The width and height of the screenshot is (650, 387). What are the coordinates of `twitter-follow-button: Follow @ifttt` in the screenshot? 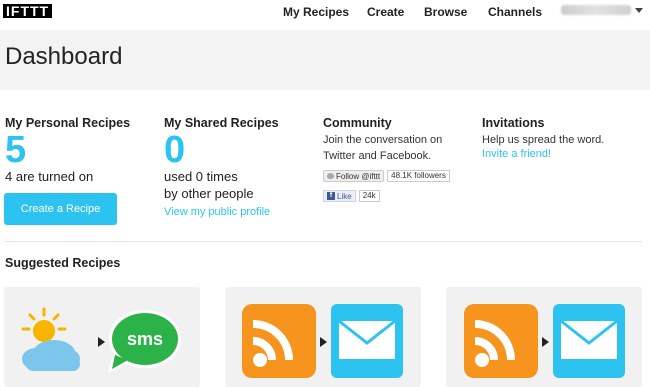 It's located at (354, 176).